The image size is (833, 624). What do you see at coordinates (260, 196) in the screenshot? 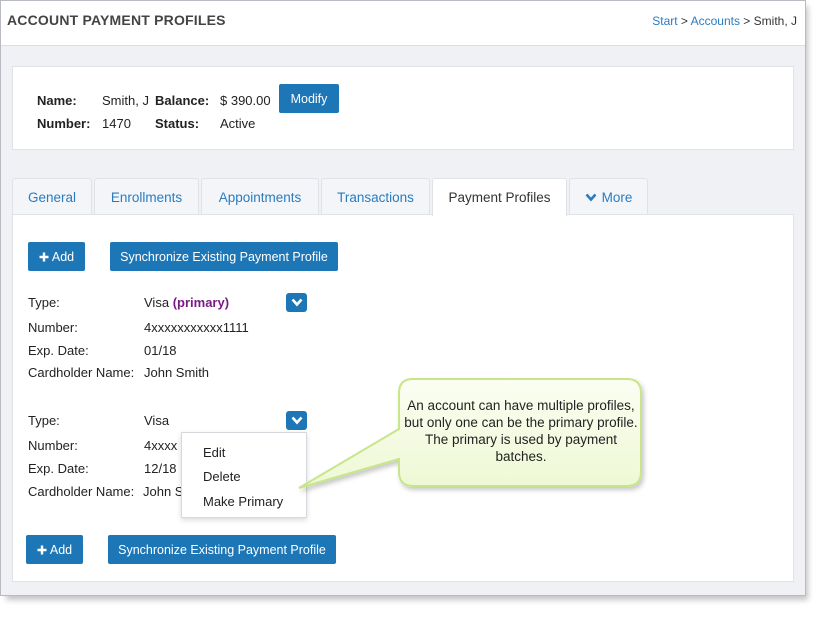
I see `tab-appointments: Appointments` at bounding box center [260, 196].